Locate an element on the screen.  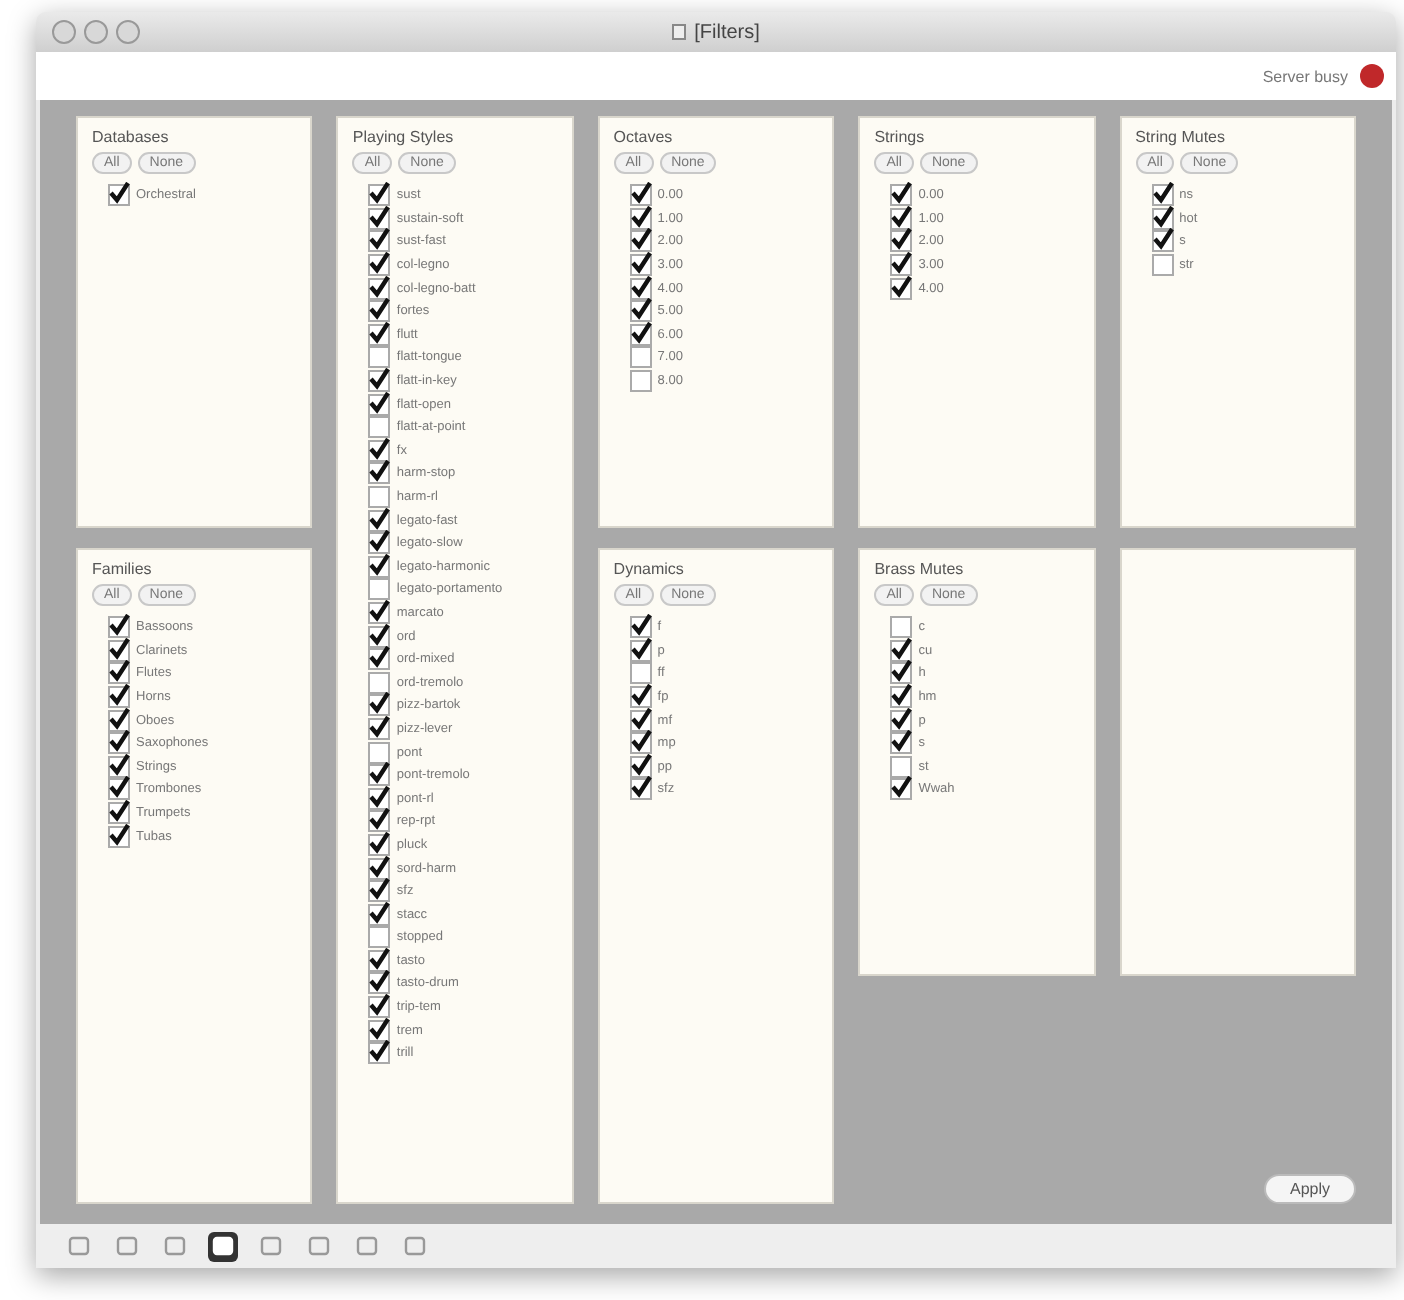
panel-title: Dynamics is located at coordinates (649, 569).